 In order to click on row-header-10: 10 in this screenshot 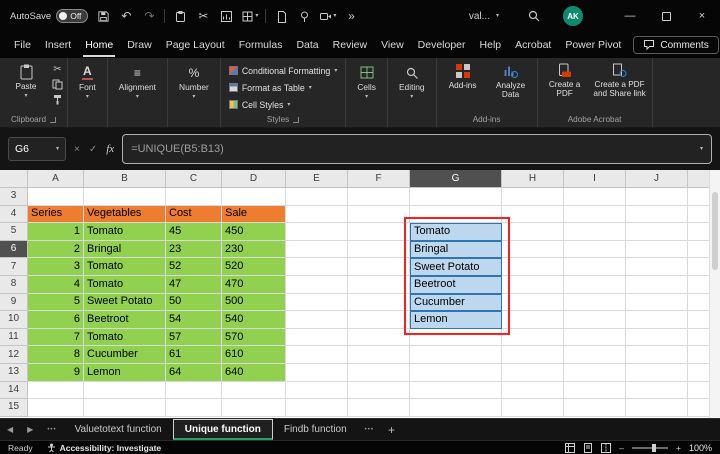, I will do `click(14, 320)`.